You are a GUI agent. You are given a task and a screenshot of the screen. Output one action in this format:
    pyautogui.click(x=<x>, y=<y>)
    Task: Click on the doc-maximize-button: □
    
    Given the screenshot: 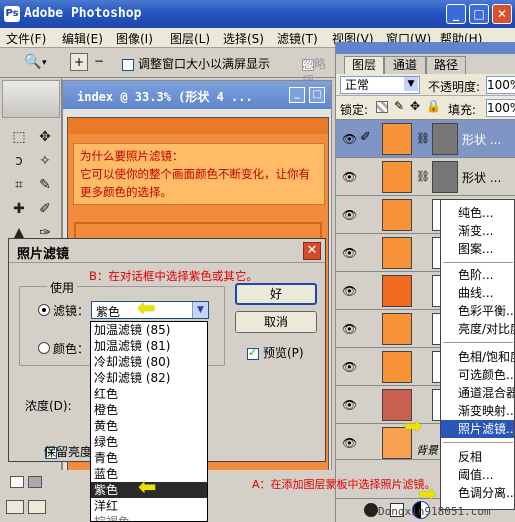 What is the action you would take?
    pyautogui.click(x=317, y=95)
    